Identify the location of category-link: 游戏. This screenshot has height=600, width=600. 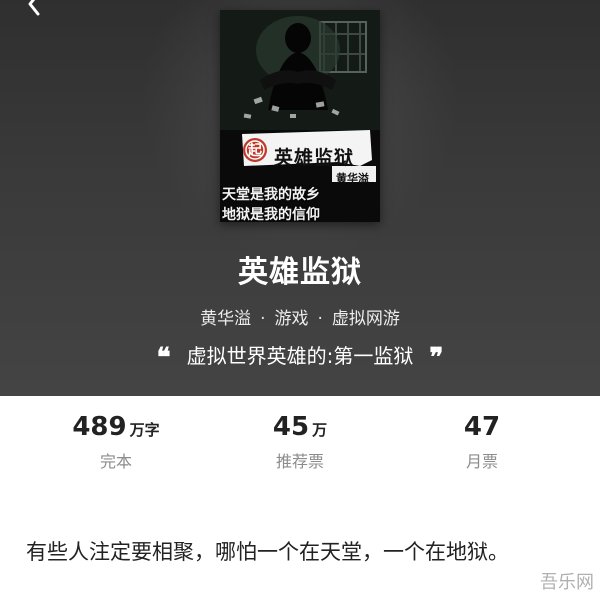
(292, 319).